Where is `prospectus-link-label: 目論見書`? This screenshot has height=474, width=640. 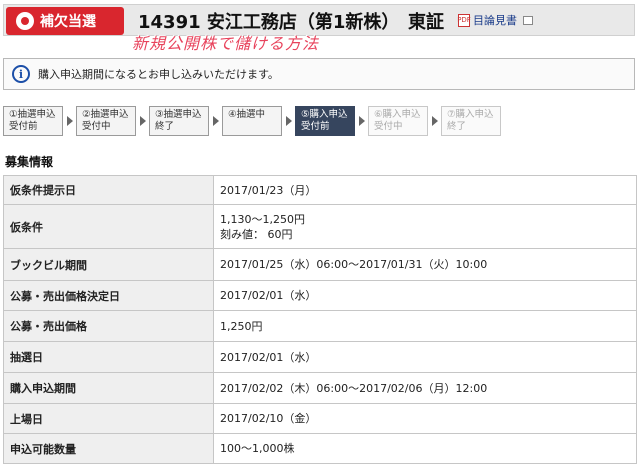
prospectus-link-label: 目論見書 is located at coordinates (495, 20).